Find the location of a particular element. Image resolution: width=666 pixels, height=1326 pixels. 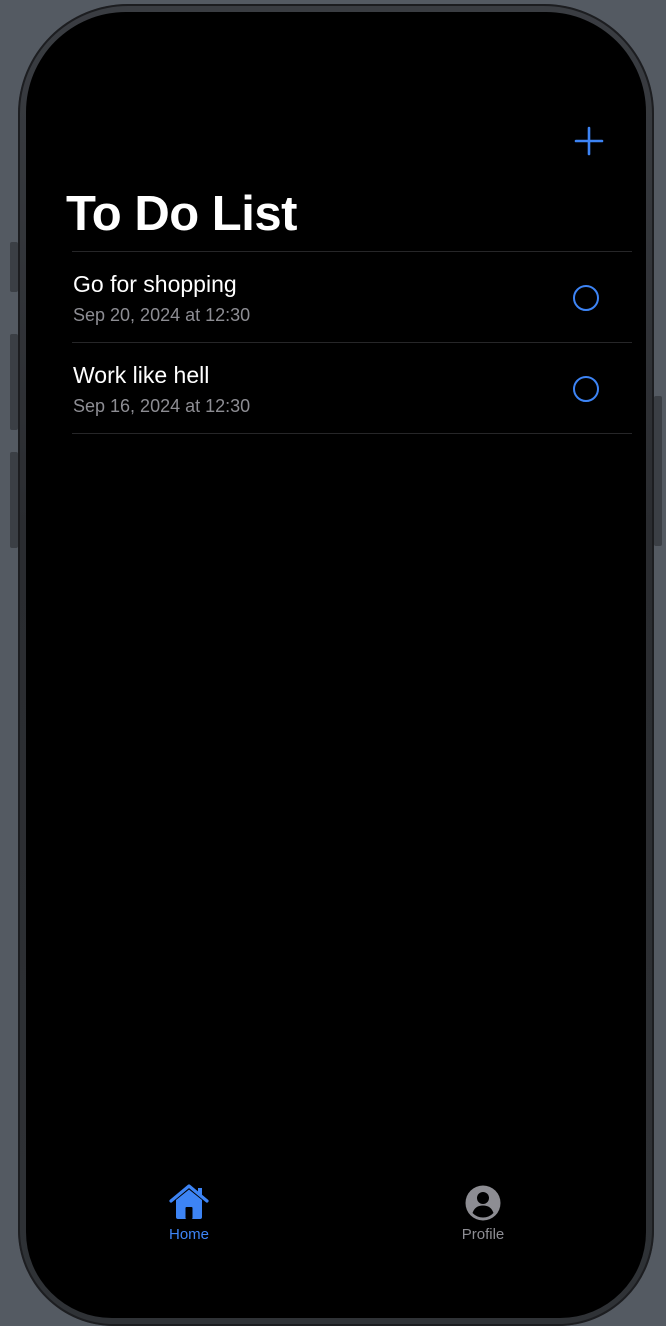

volume-down-button is located at coordinates (14, 500).